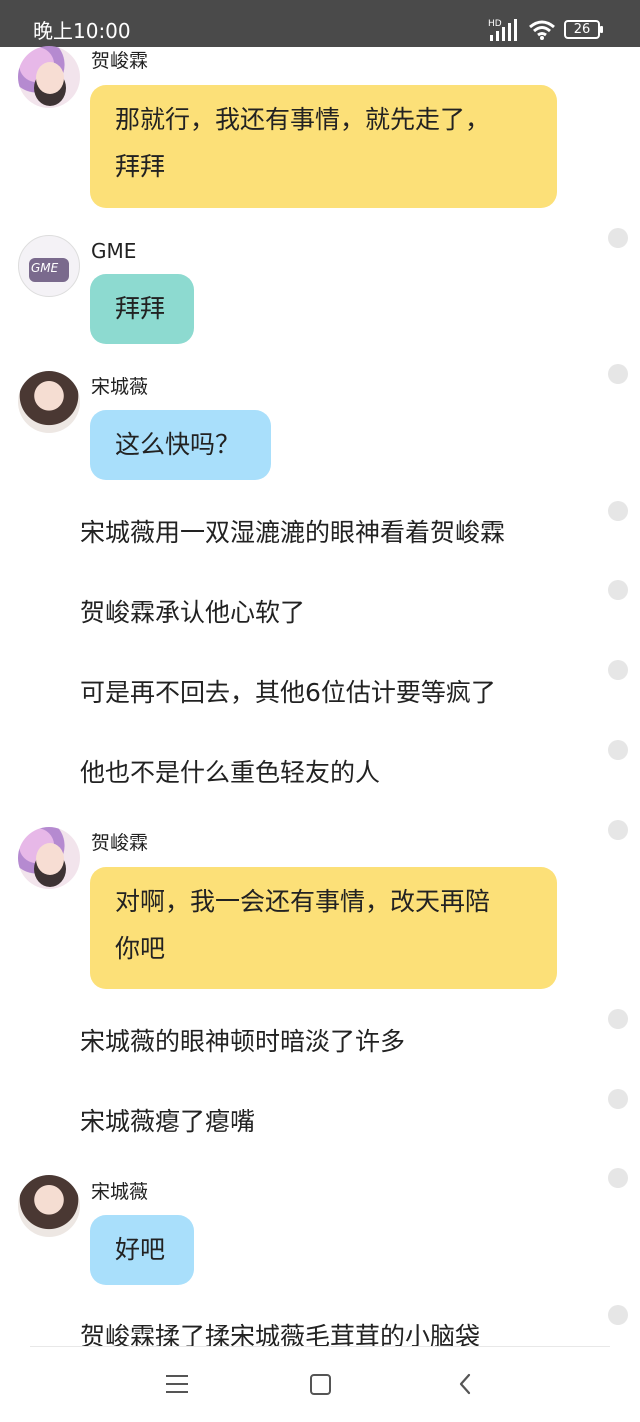 The width and height of the screenshot is (640, 1422). What do you see at coordinates (502, 30) in the screenshot?
I see `signal-icon: HD` at bounding box center [502, 30].